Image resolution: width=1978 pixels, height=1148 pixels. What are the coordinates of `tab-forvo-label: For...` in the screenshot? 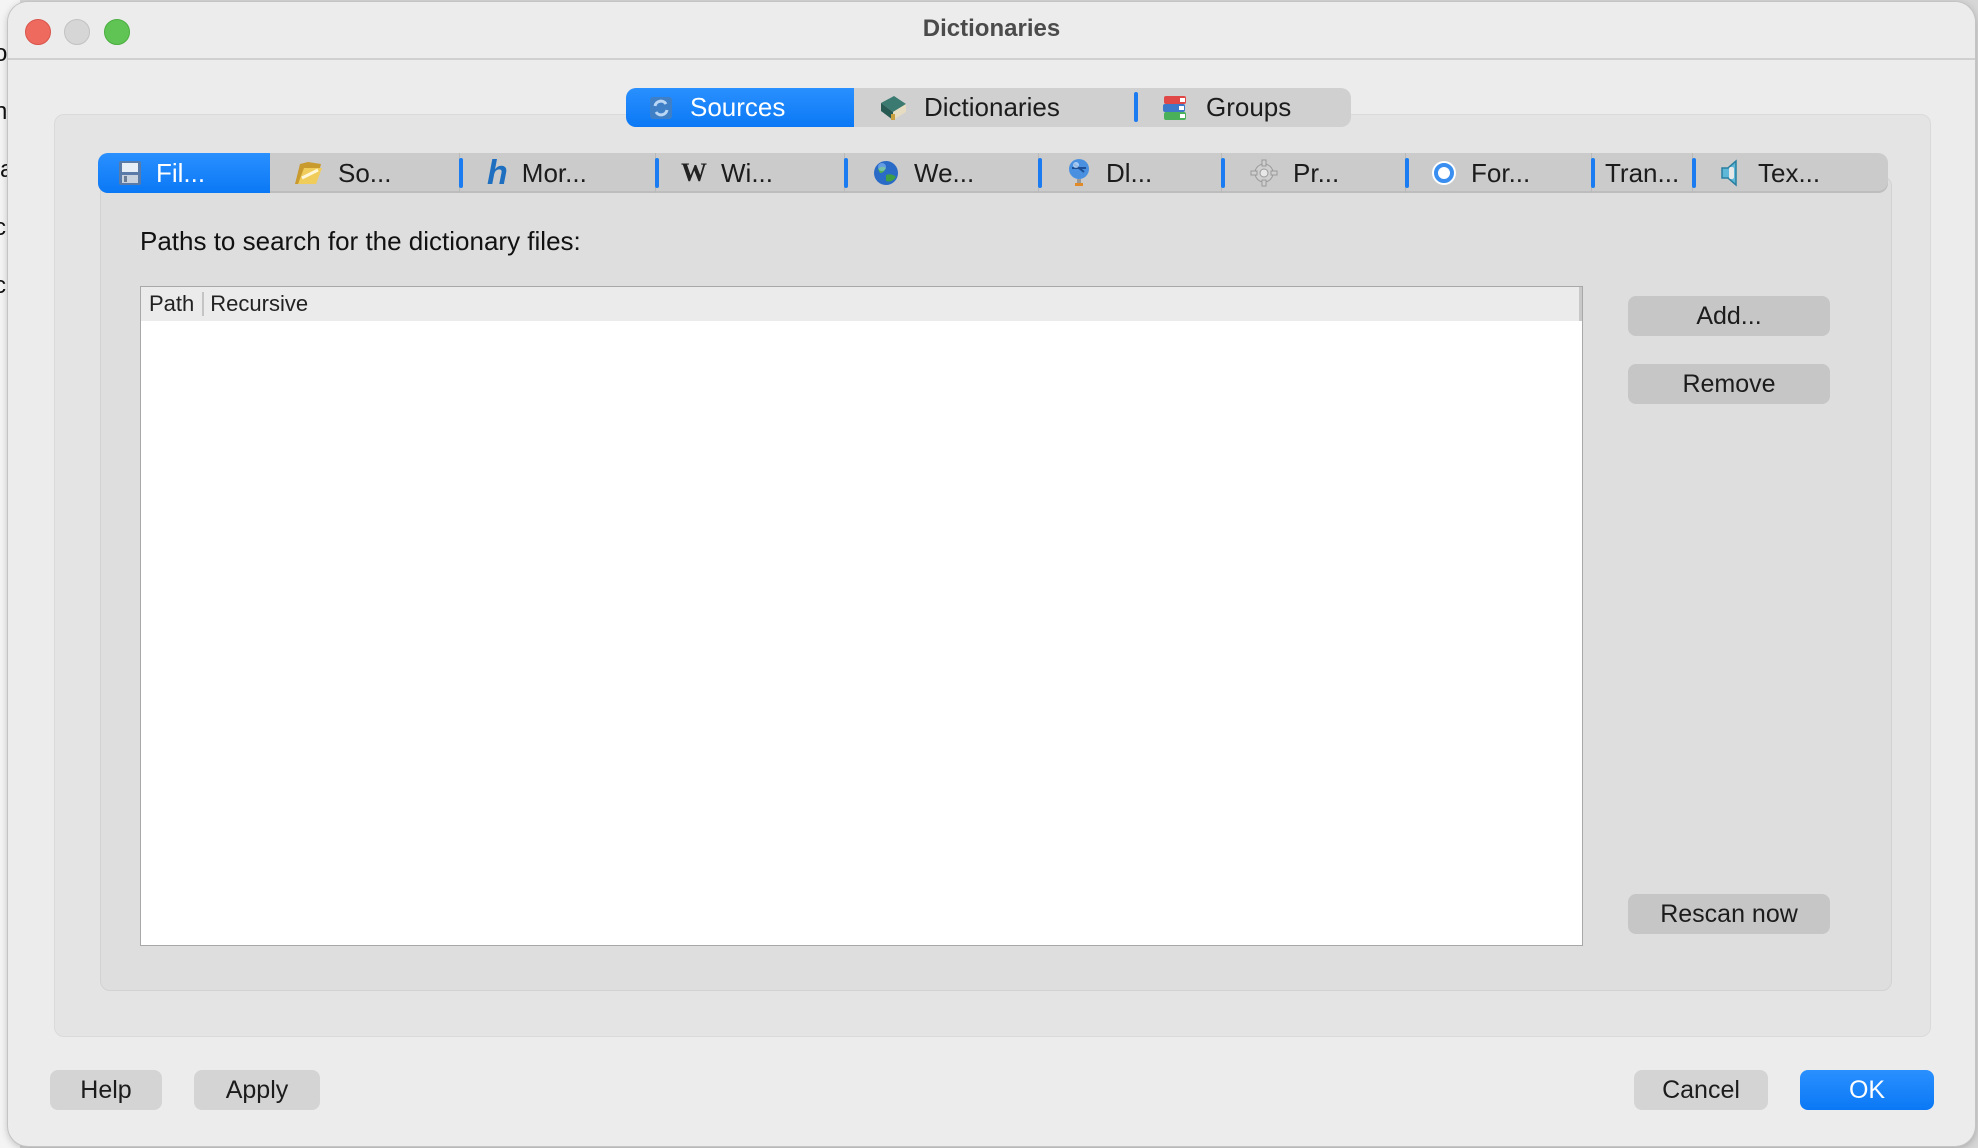 It's located at (1501, 172).